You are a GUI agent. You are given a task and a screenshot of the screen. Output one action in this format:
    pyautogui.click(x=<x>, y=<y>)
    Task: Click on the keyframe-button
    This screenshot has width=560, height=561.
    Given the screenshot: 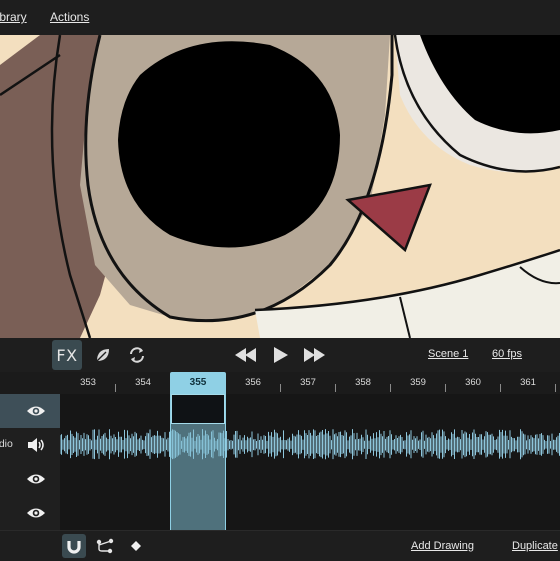 What is the action you would take?
    pyautogui.click(x=136, y=546)
    